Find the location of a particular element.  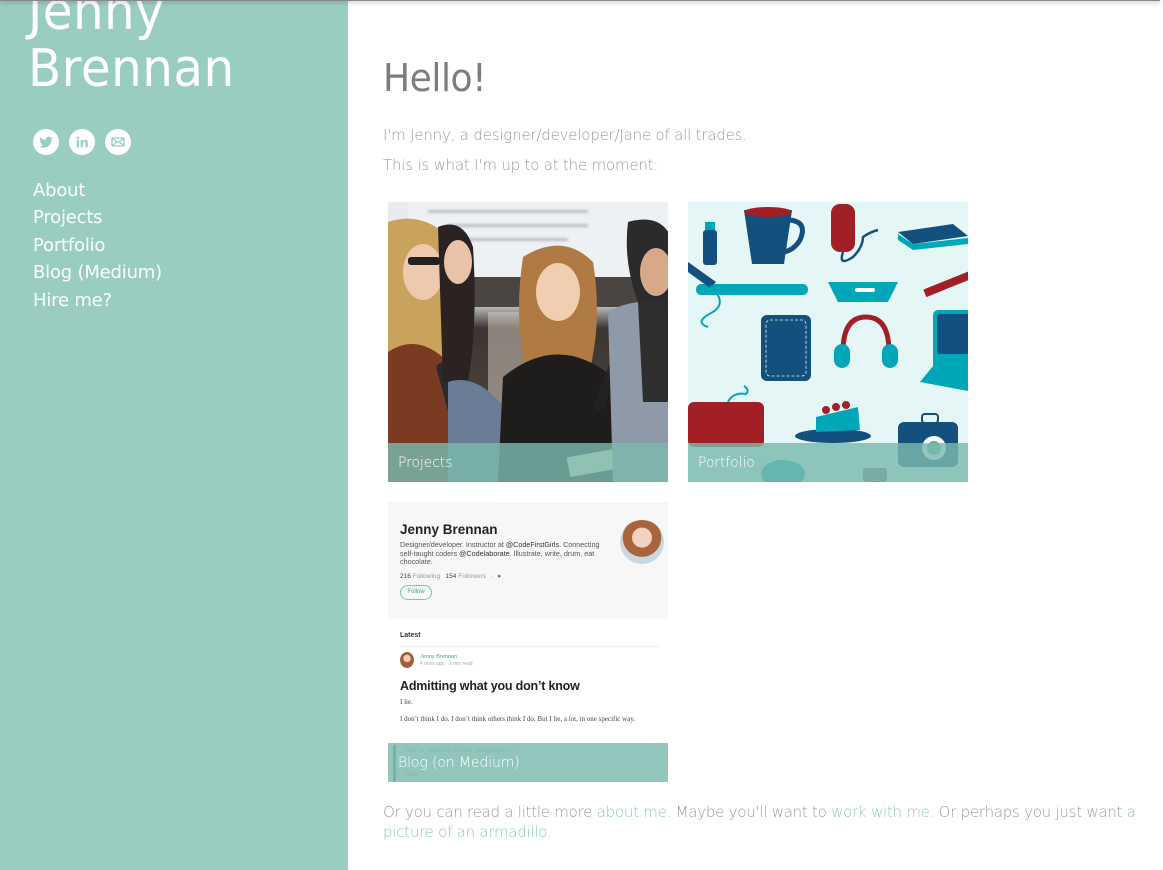

following-label: Following is located at coordinates (426, 576).